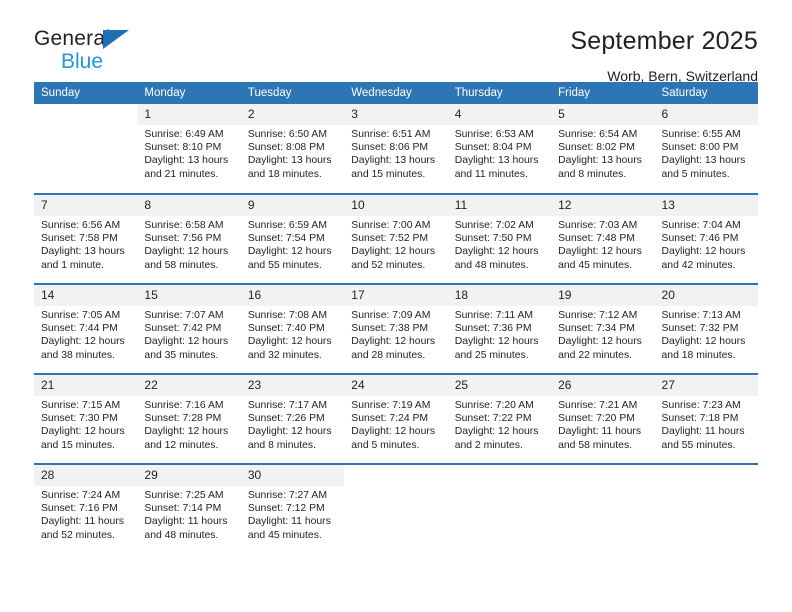  Describe the element at coordinates (186, 438) in the screenshot. I see `daylight-text: Daylight: 12 hours and 12 minutes.` at that location.